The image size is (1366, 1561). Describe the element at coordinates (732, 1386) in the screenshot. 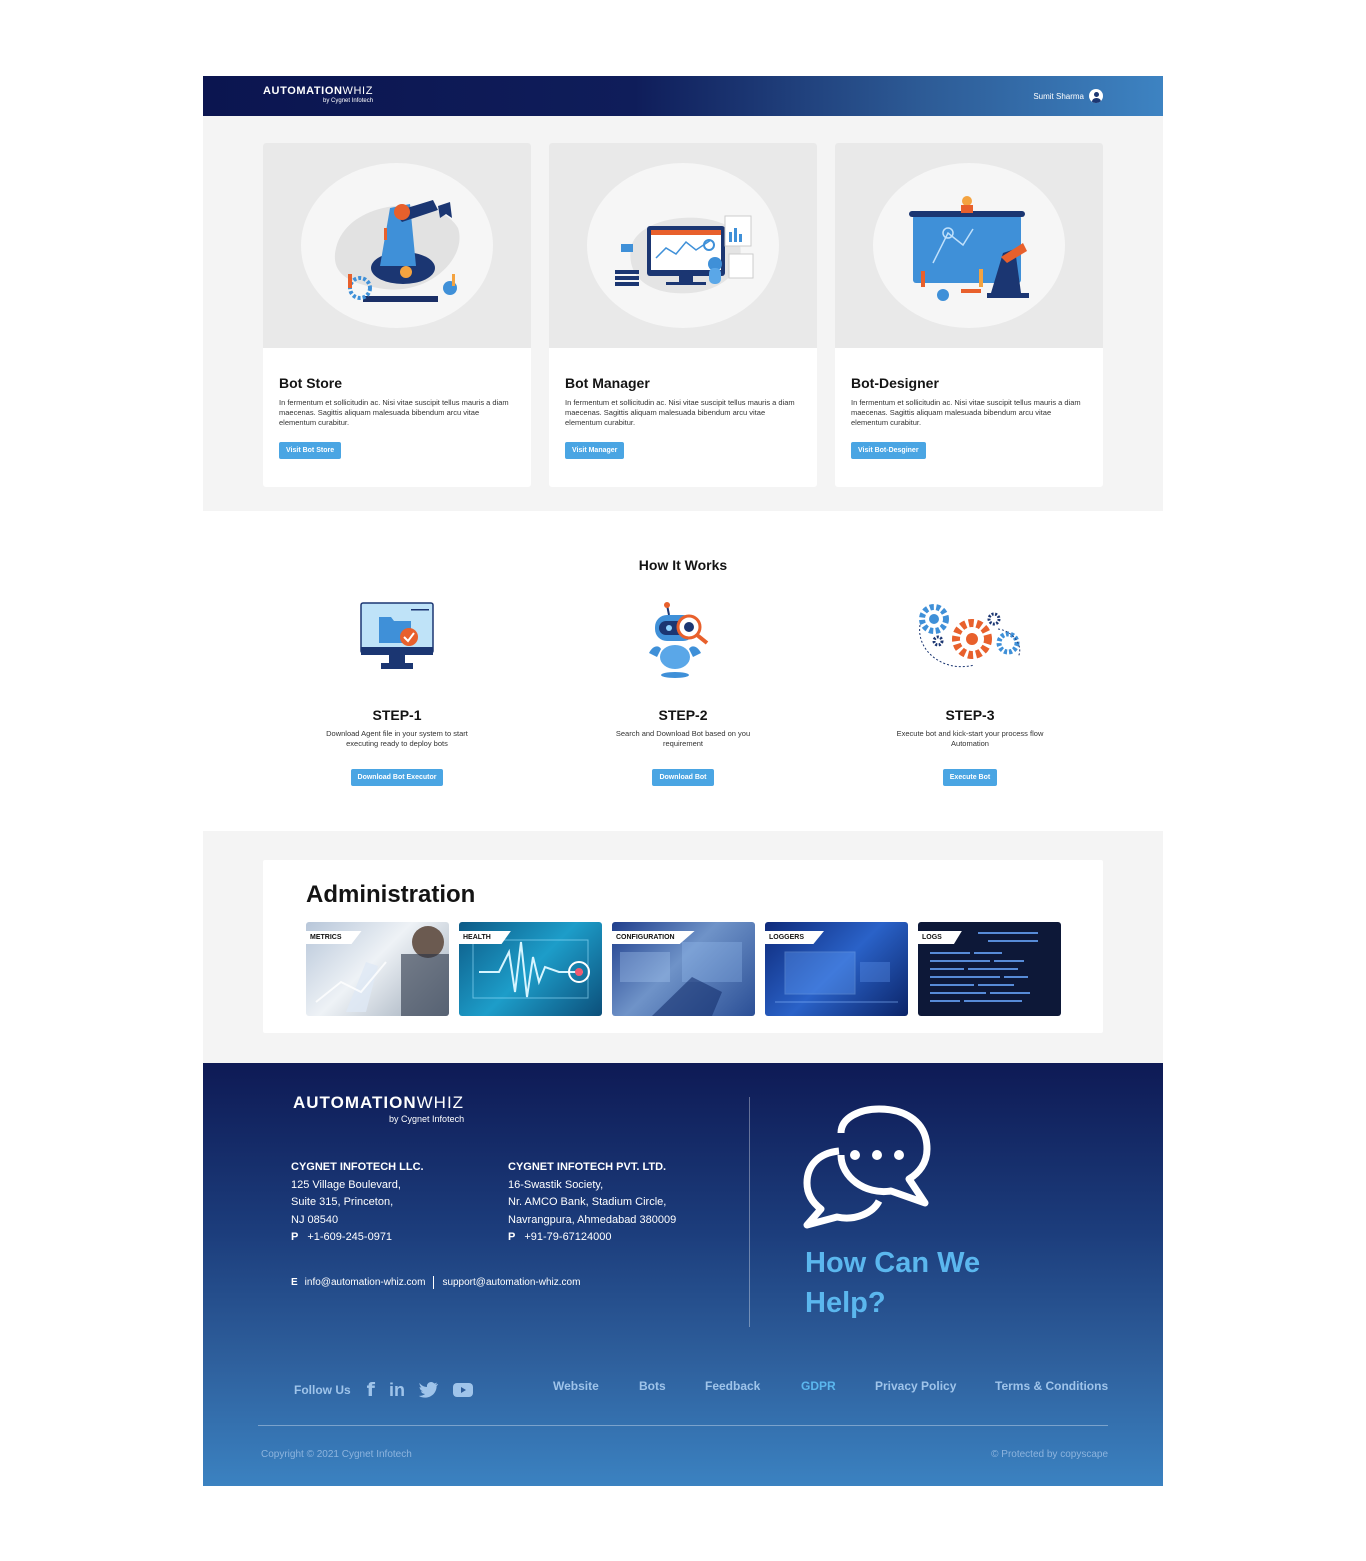

I see `link-feedback: Feedback` at that location.